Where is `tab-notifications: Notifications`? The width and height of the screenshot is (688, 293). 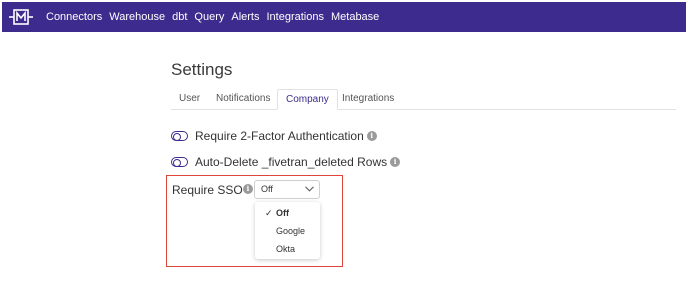 tab-notifications: Notifications is located at coordinates (243, 99).